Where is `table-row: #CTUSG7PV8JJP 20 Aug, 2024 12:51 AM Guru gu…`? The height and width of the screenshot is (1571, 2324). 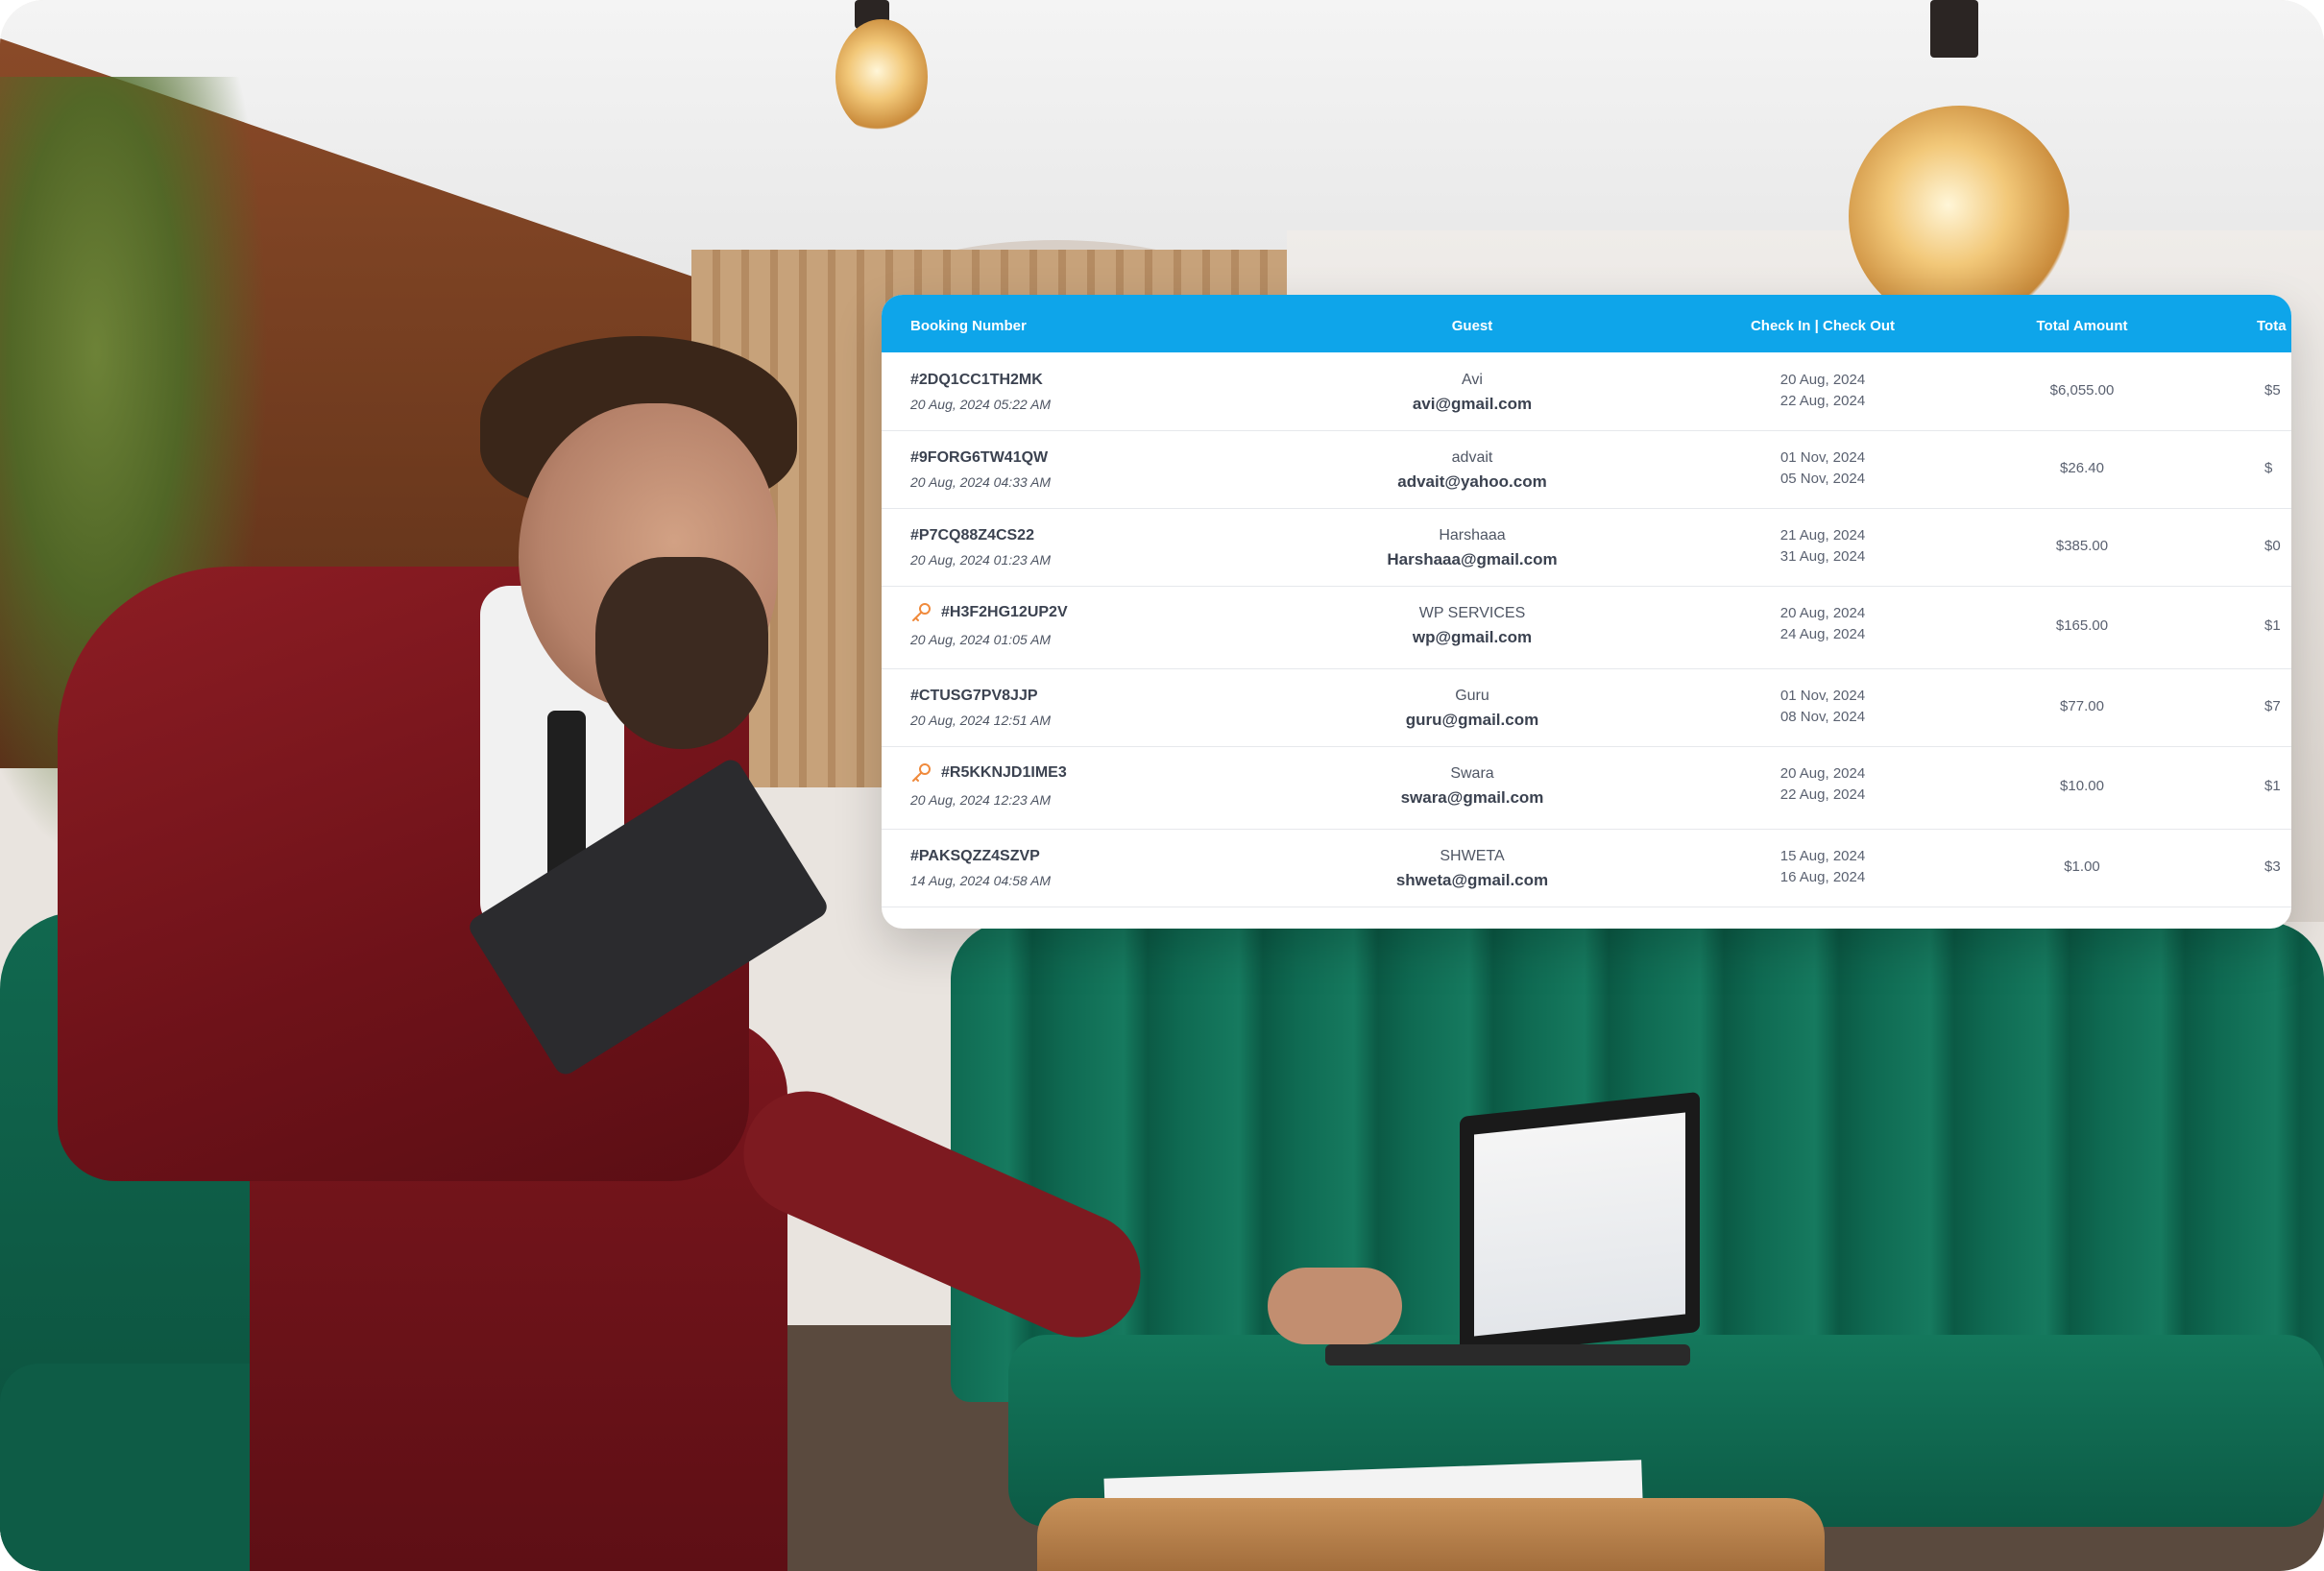
table-row: #CTUSG7PV8JJP 20 Aug, 2024 12:51 AM Guru gu… is located at coordinates (1586, 707).